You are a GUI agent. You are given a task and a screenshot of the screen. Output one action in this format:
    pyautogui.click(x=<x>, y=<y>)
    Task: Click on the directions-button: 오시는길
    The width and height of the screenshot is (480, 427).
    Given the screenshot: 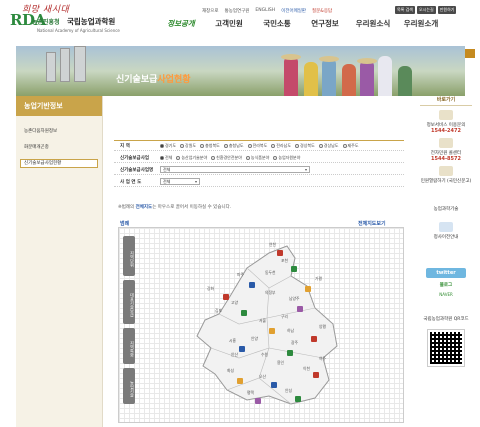 What is the action you would take?
    pyautogui.click(x=426, y=10)
    